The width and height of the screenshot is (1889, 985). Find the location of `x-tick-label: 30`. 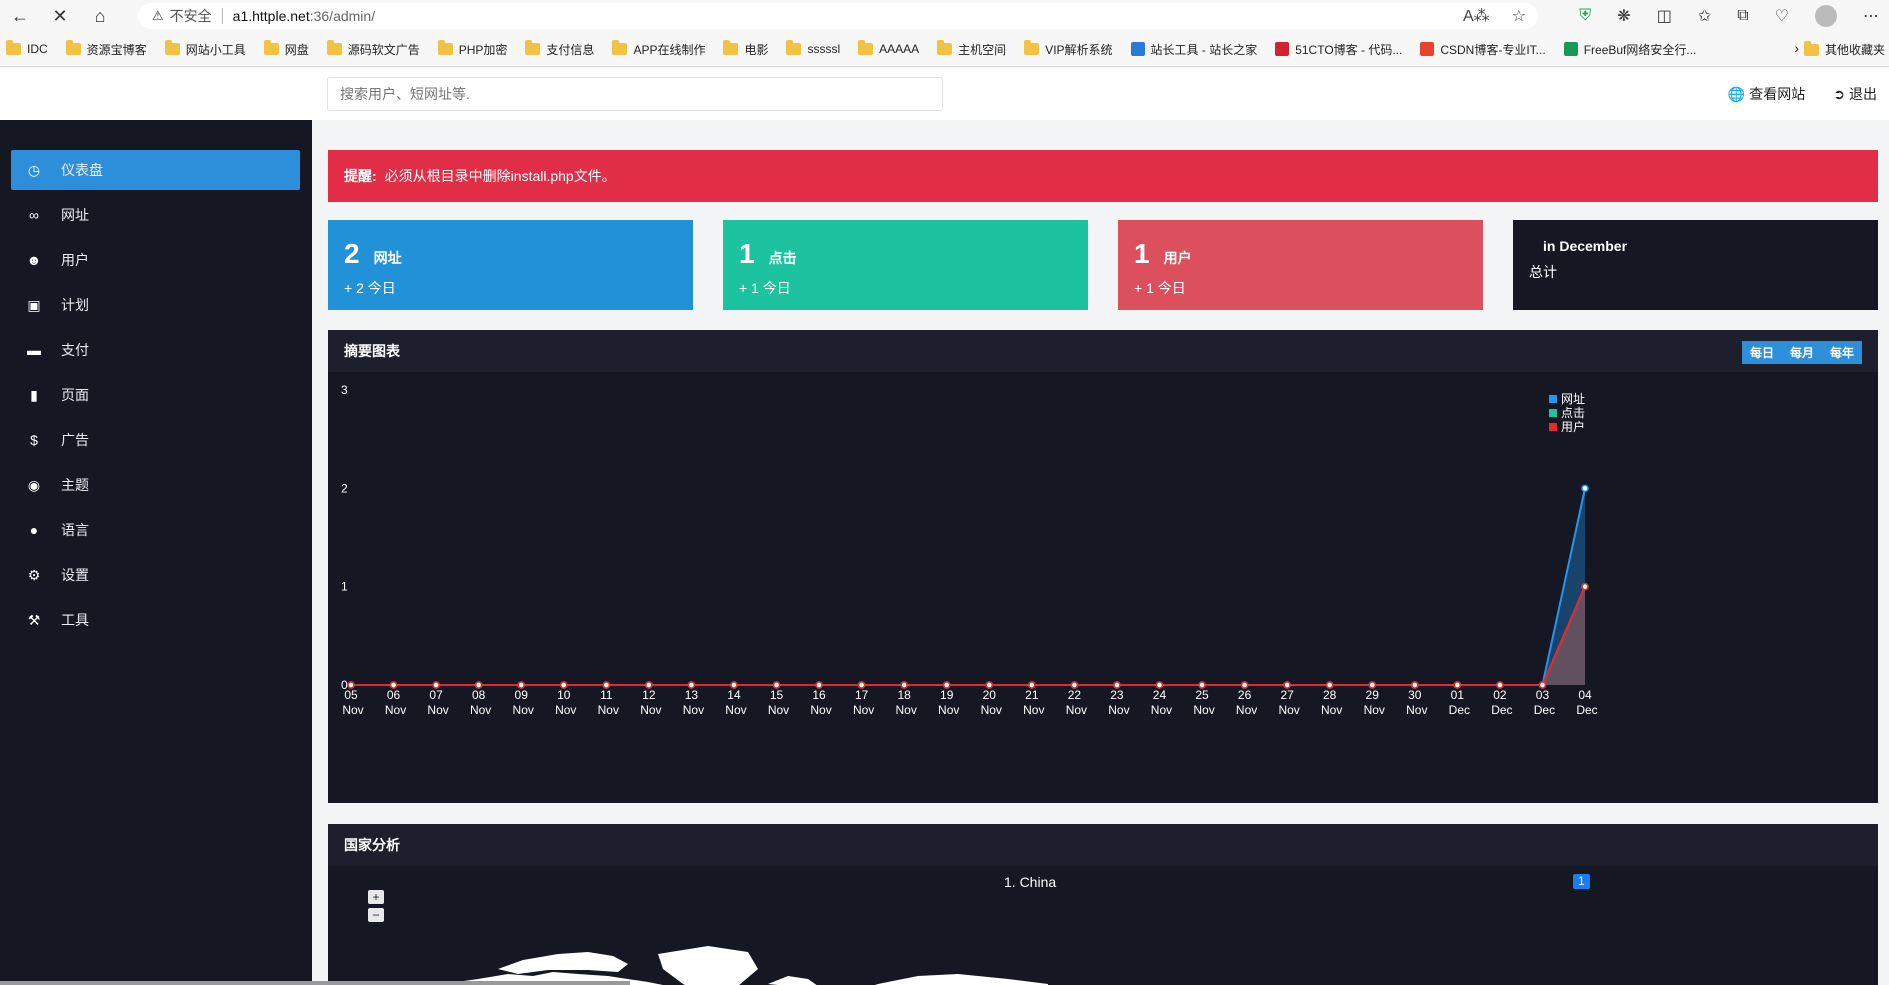

x-tick-label: 30 is located at coordinates (1415, 695).